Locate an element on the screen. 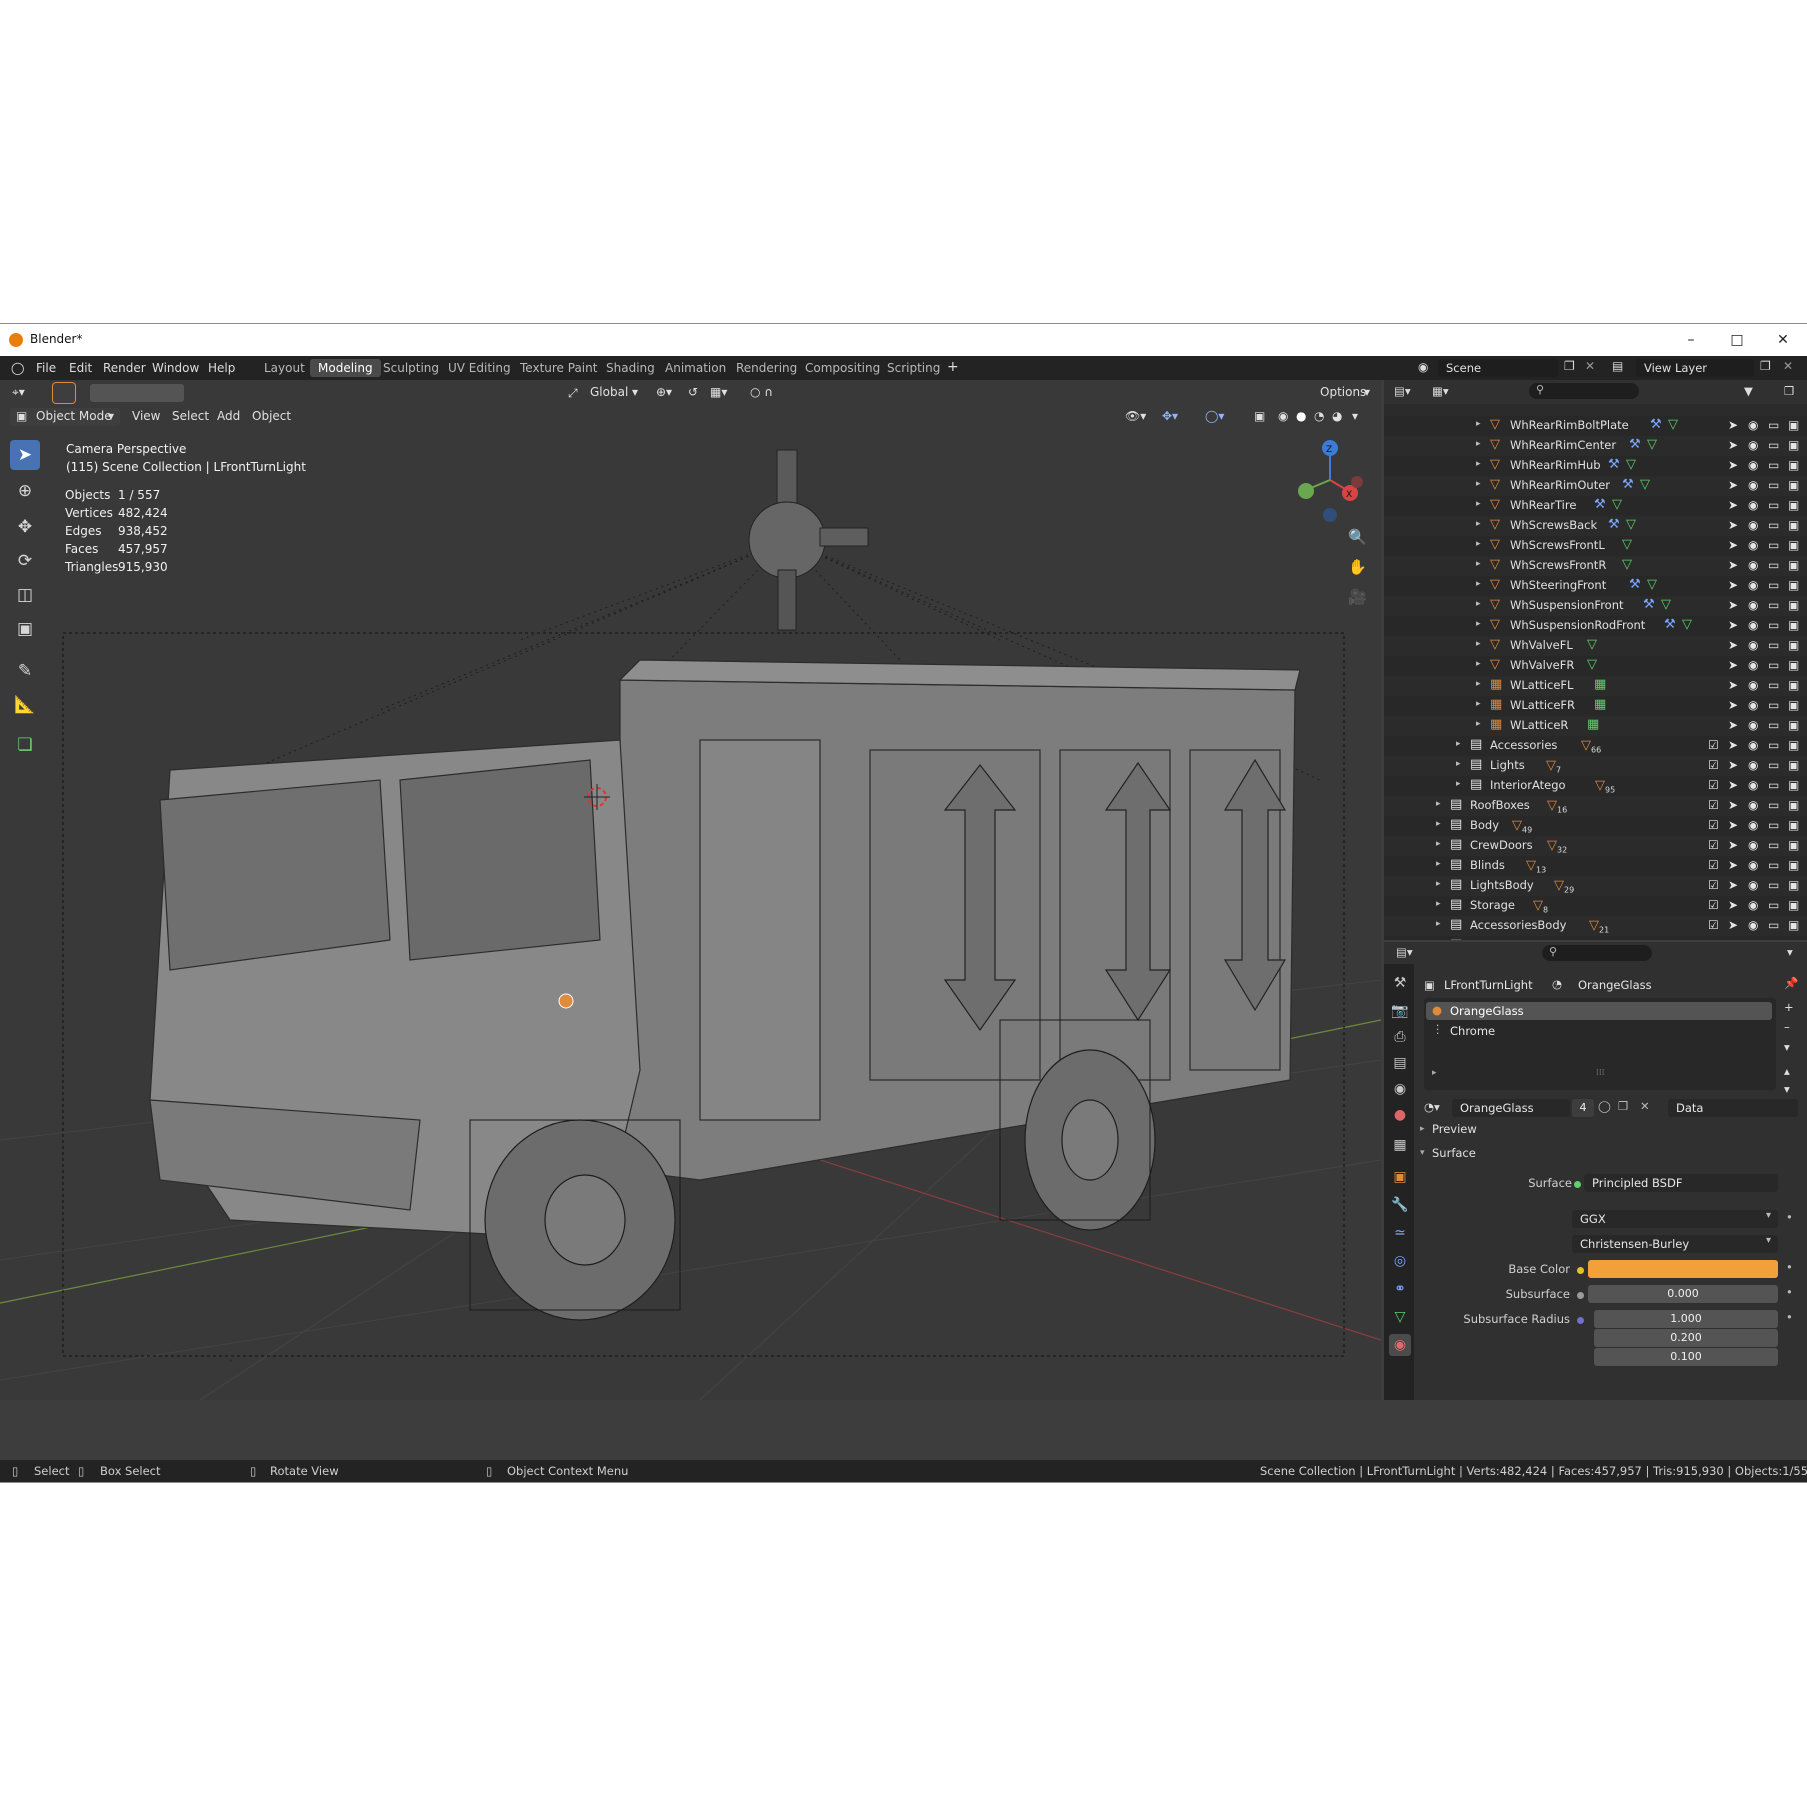 This screenshot has height=1807, width=1807. scale-tool-icon: ◫ is located at coordinates (25, 595).